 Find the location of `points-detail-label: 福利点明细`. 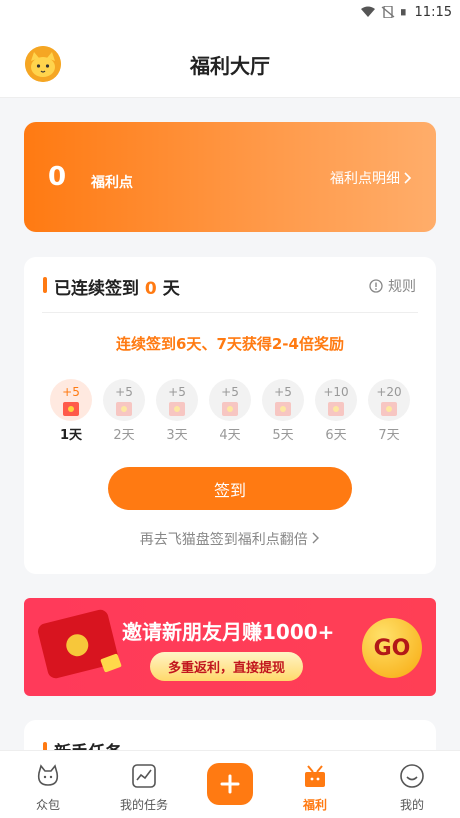

points-detail-label: 福利点明细 is located at coordinates (365, 179).